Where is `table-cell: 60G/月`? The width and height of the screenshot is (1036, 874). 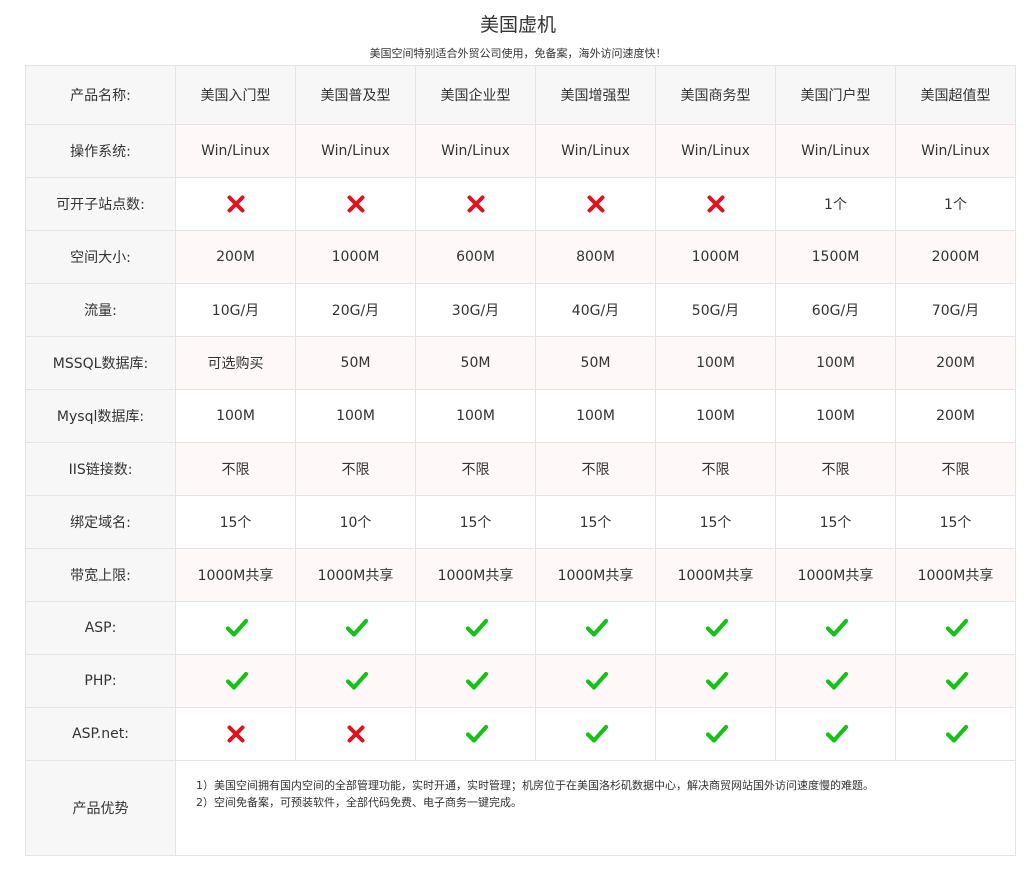 table-cell: 60G/月 is located at coordinates (835, 310).